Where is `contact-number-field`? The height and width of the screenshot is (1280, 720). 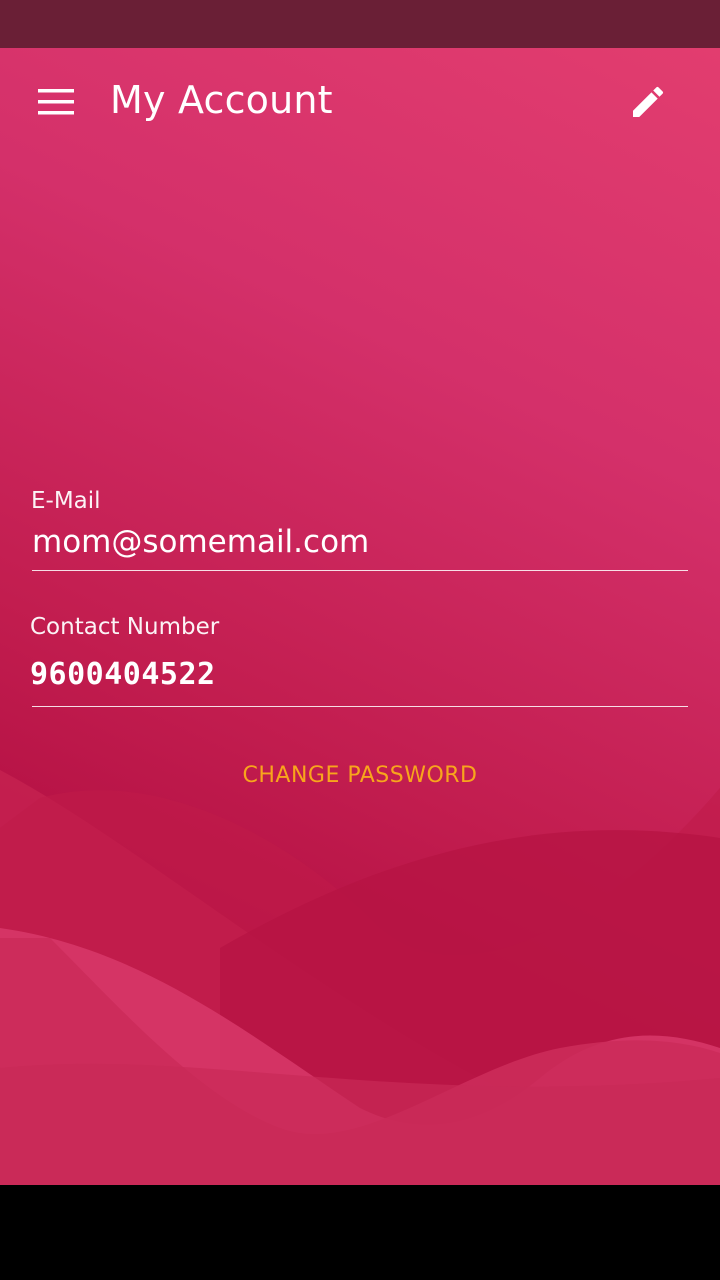 contact-number-field is located at coordinates (355, 675).